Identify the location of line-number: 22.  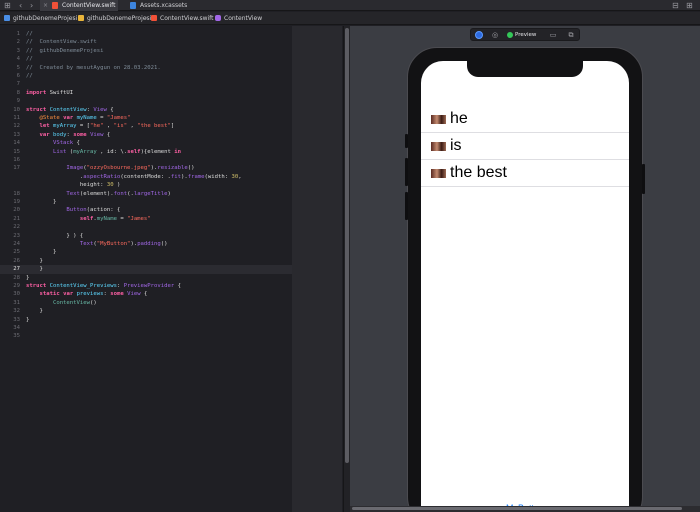
(16, 227).